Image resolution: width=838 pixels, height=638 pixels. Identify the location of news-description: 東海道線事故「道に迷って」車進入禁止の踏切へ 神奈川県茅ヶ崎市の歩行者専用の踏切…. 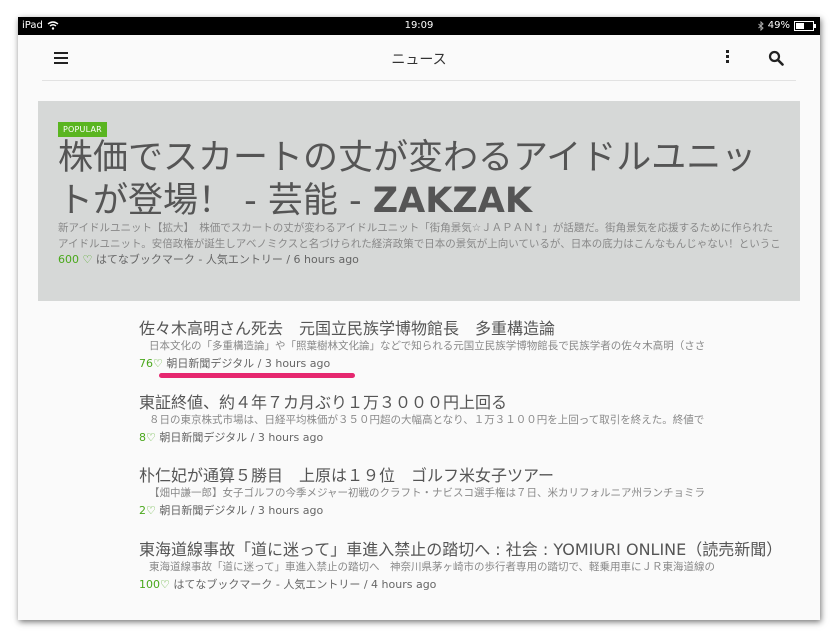
(432, 567).